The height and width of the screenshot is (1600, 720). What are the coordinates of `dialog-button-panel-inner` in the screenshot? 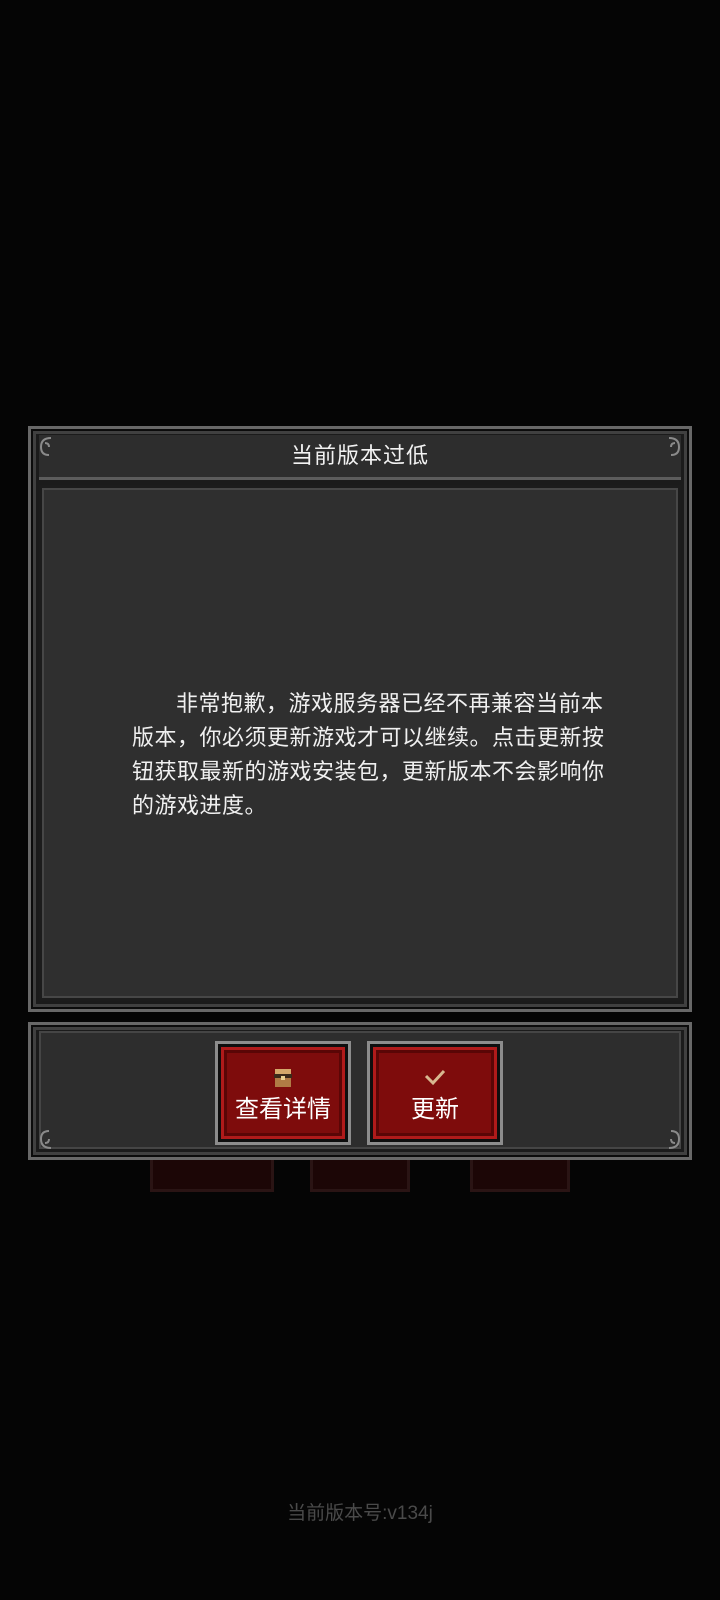 It's located at (360, 1090).